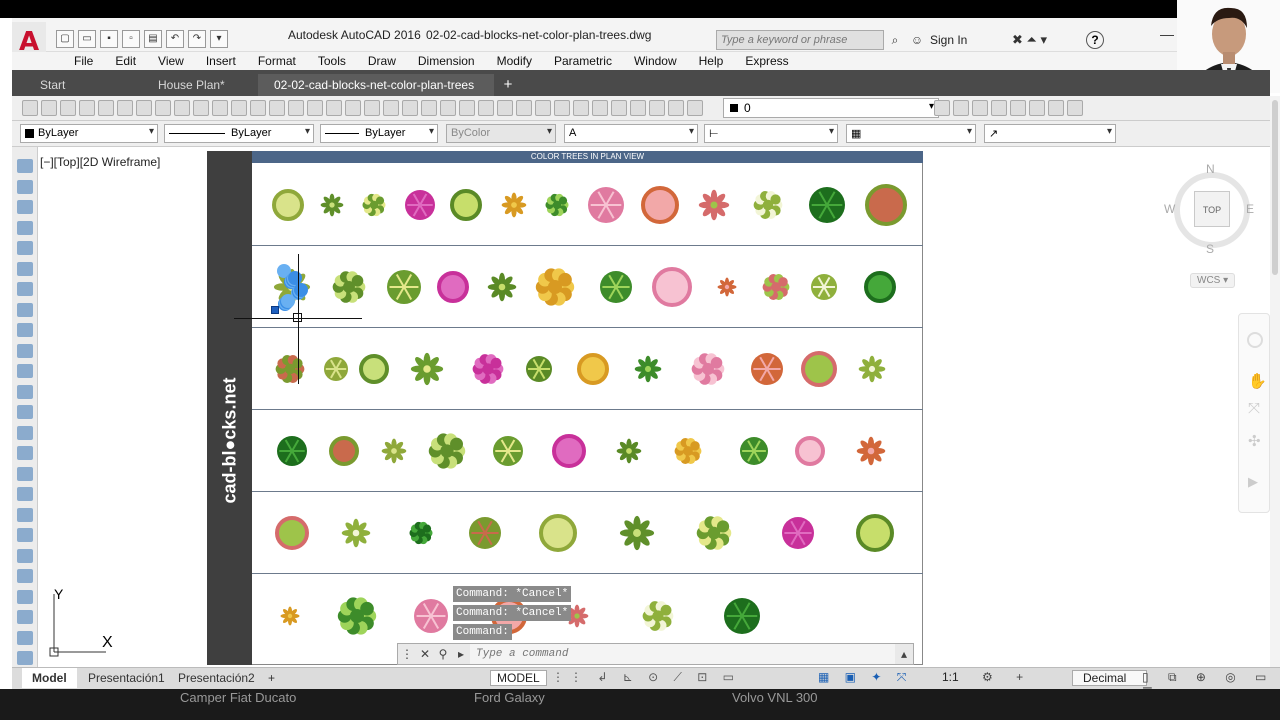 The image size is (1280, 720). I want to click on minimize-icon: —, so click(1167, 34).